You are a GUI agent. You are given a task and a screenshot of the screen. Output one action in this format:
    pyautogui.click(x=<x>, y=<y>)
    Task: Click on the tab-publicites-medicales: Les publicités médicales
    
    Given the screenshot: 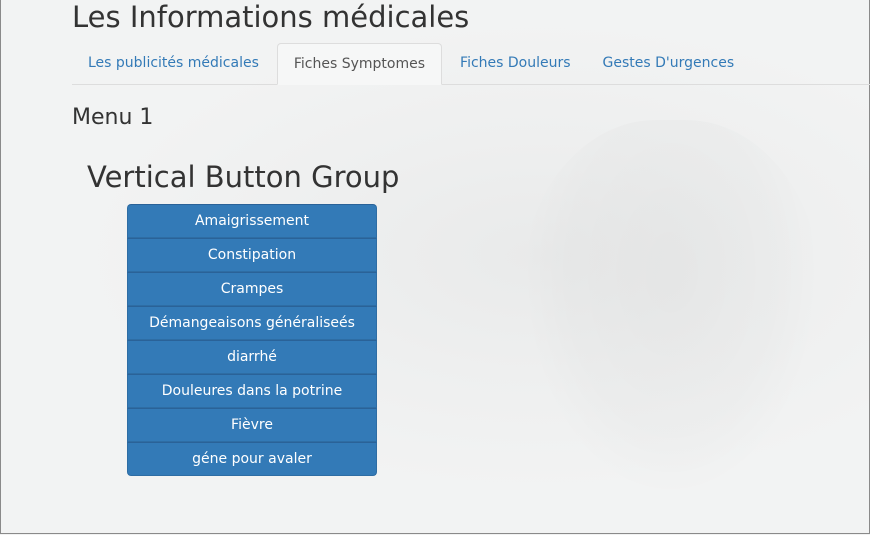 What is the action you would take?
    pyautogui.click(x=173, y=63)
    